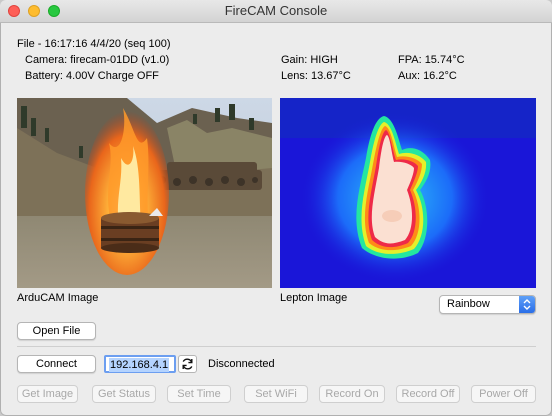 The image size is (552, 416). I want to click on gain-info-text: Gain: HIGH, so click(309, 60).